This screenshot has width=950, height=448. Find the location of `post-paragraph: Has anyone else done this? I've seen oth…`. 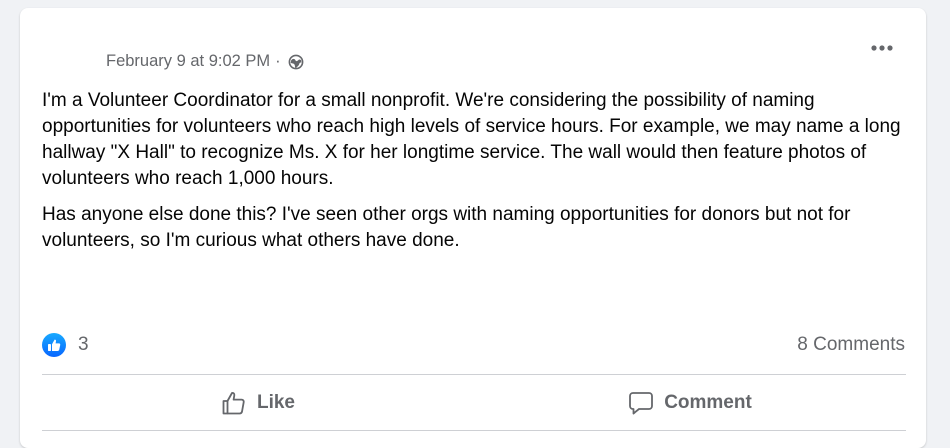

post-paragraph: Has anyone else done this? I've seen oth… is located at coordinates (446, 227).